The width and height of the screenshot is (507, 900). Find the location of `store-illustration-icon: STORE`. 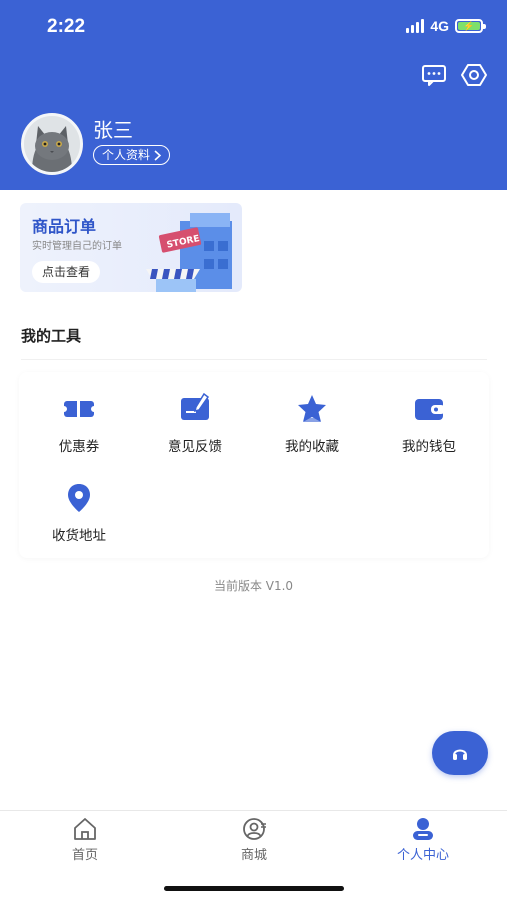

store-illustration-icon: STORE is located at coordinates (189, 252).